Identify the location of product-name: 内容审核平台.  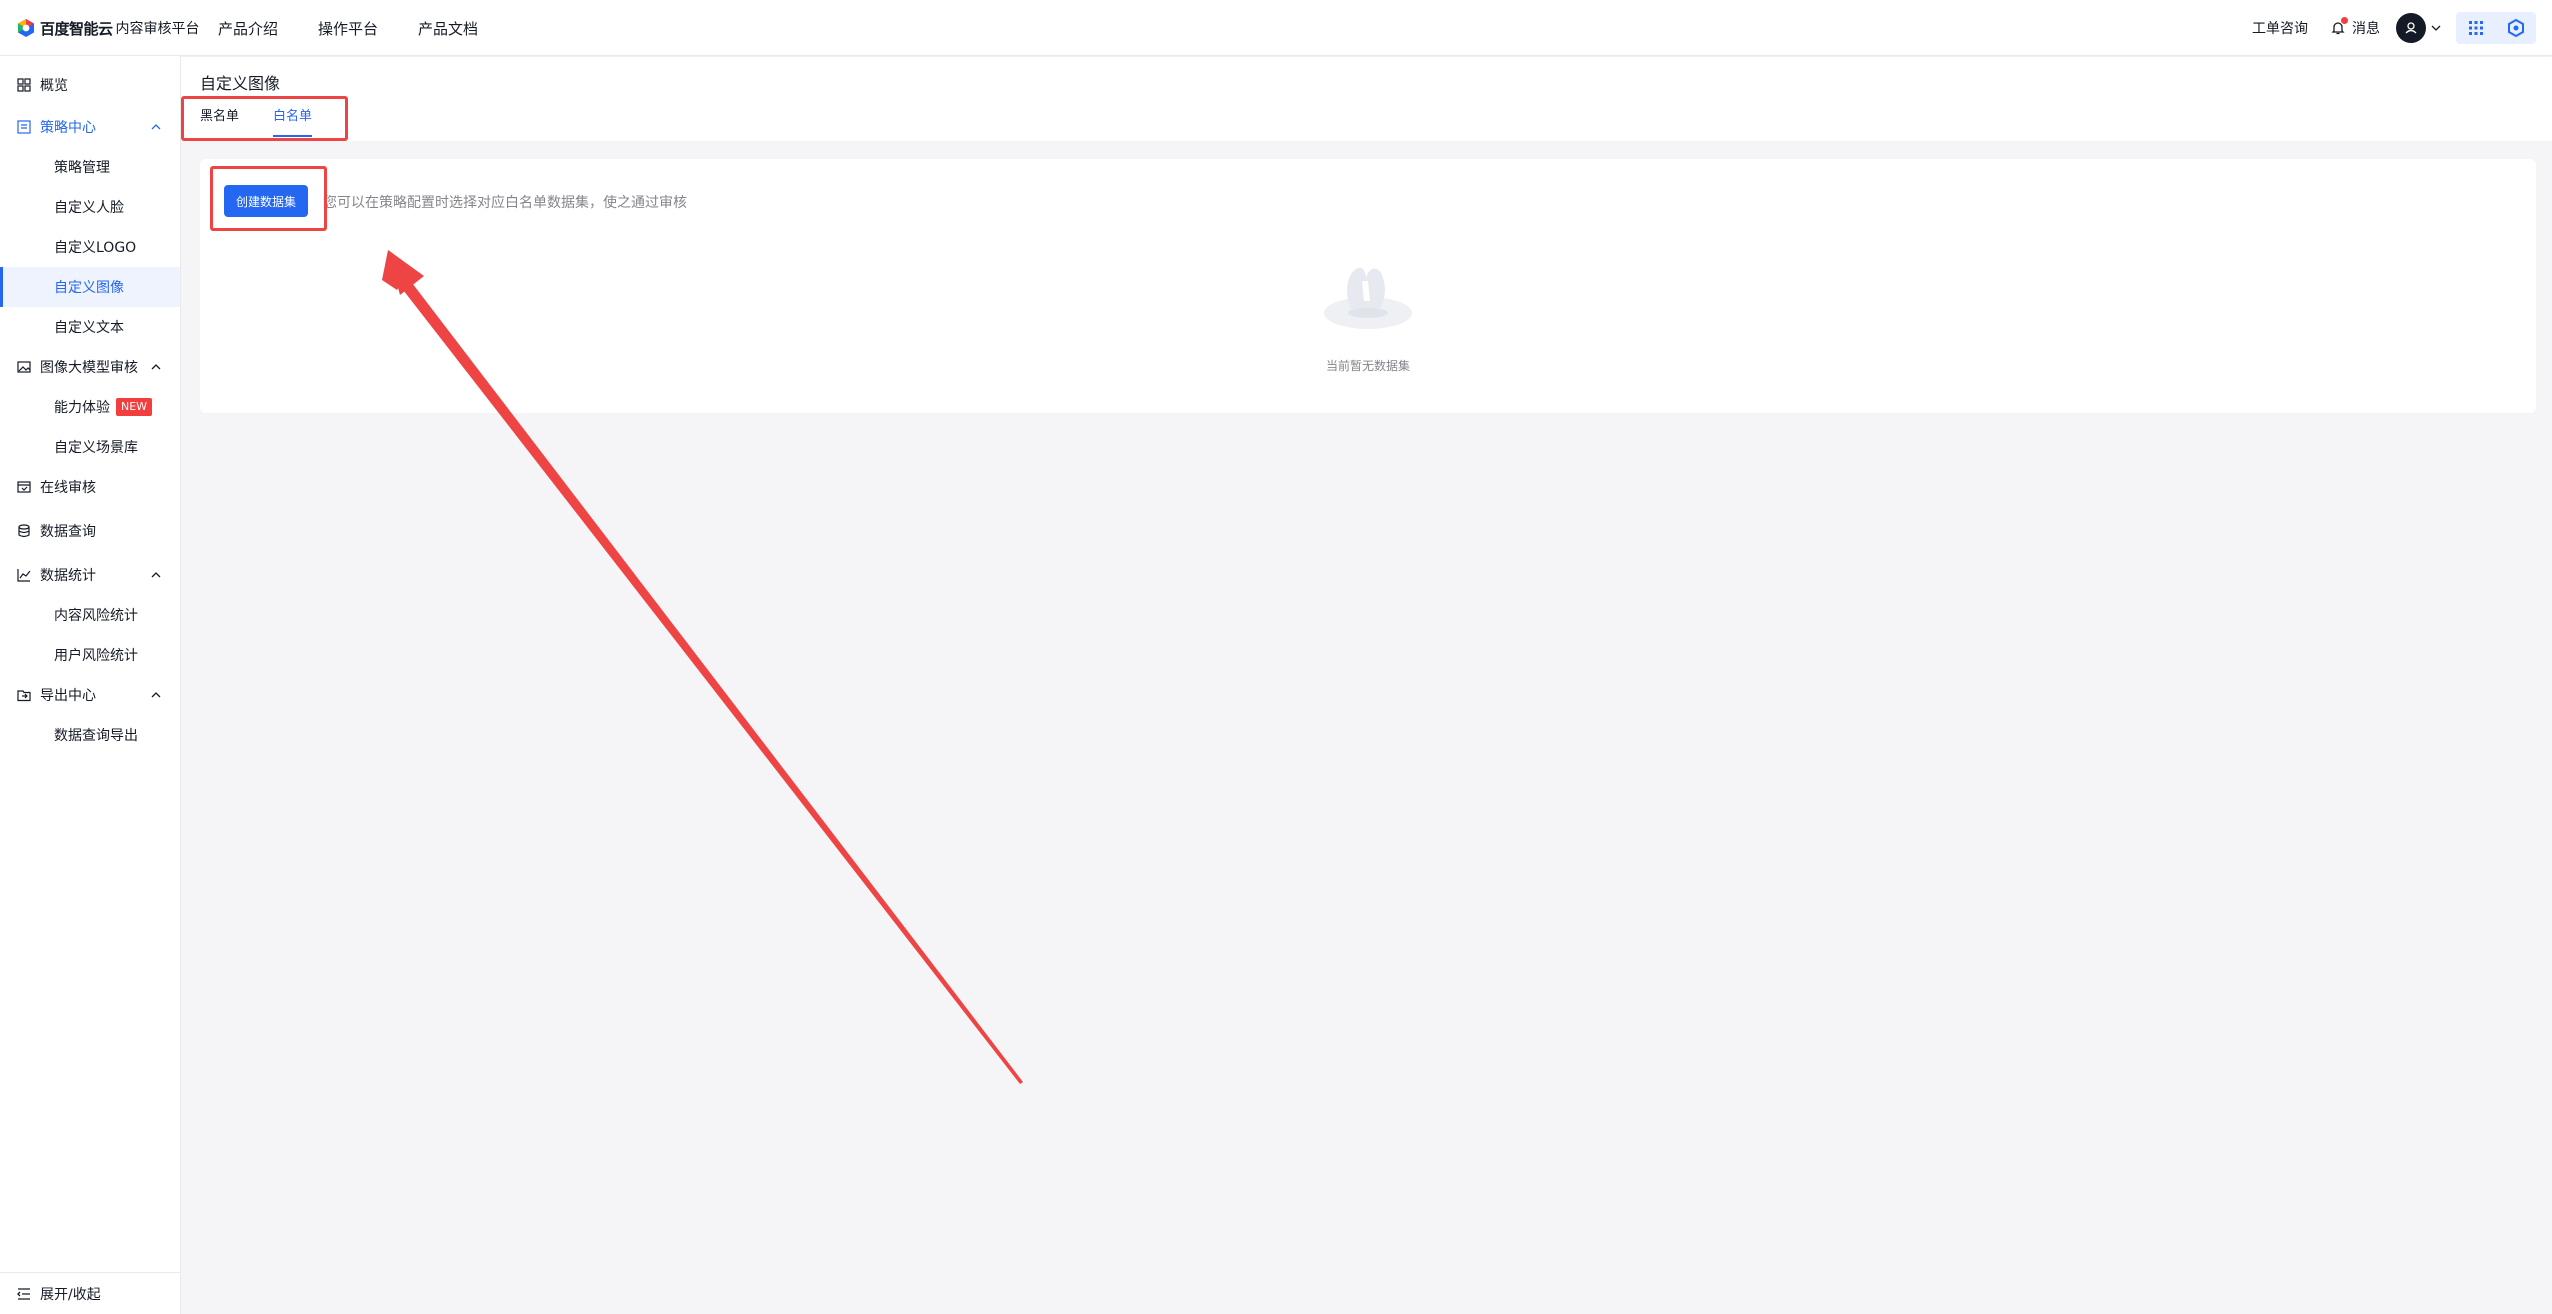
(157, 29).